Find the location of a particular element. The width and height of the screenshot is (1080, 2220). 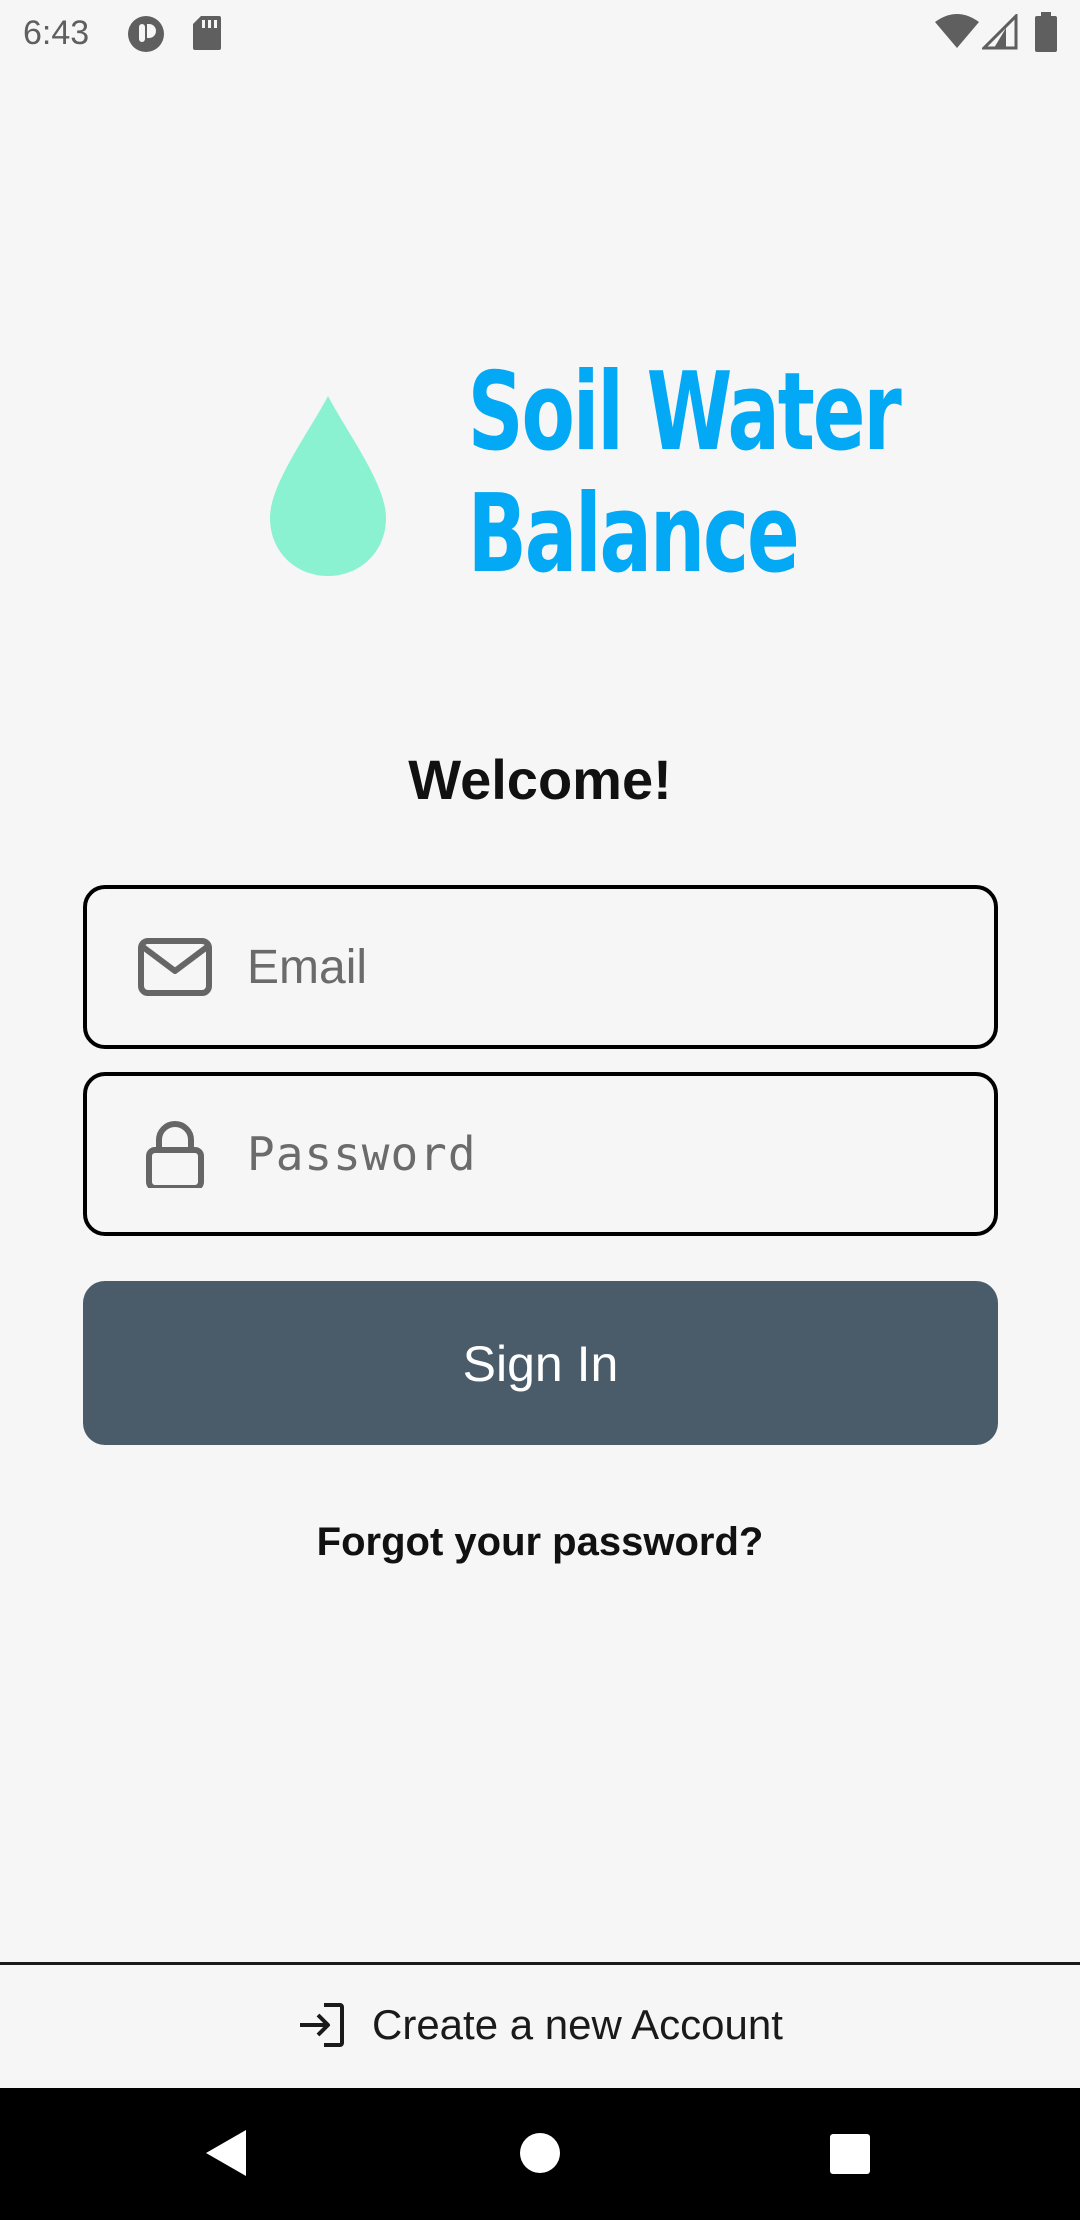

lock-icon is located at coordinates (175, 1154).